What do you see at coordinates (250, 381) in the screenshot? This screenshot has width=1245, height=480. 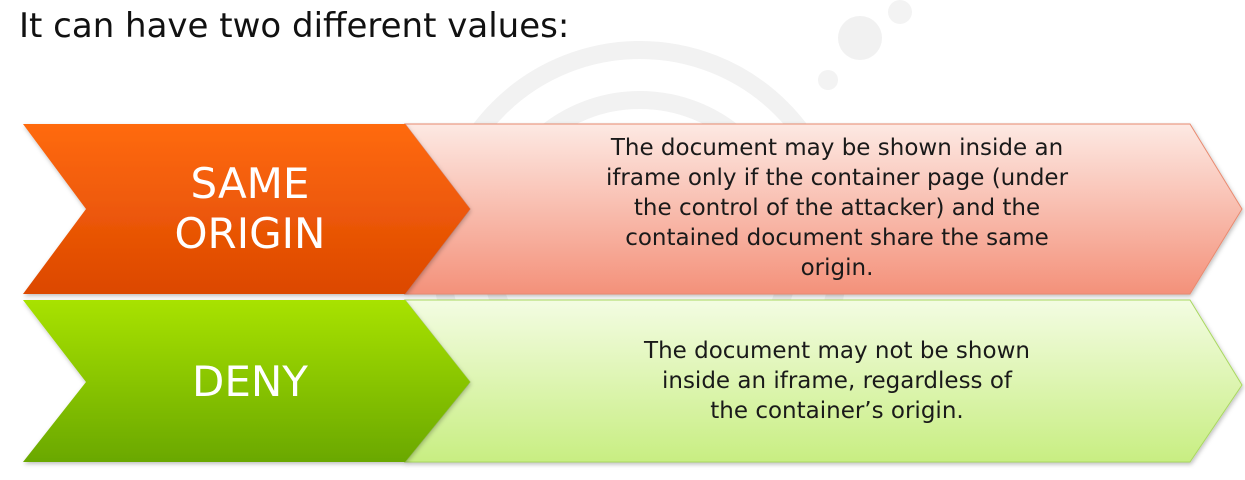 I see `deny-label: DENY` at bounding box center [250, 381].